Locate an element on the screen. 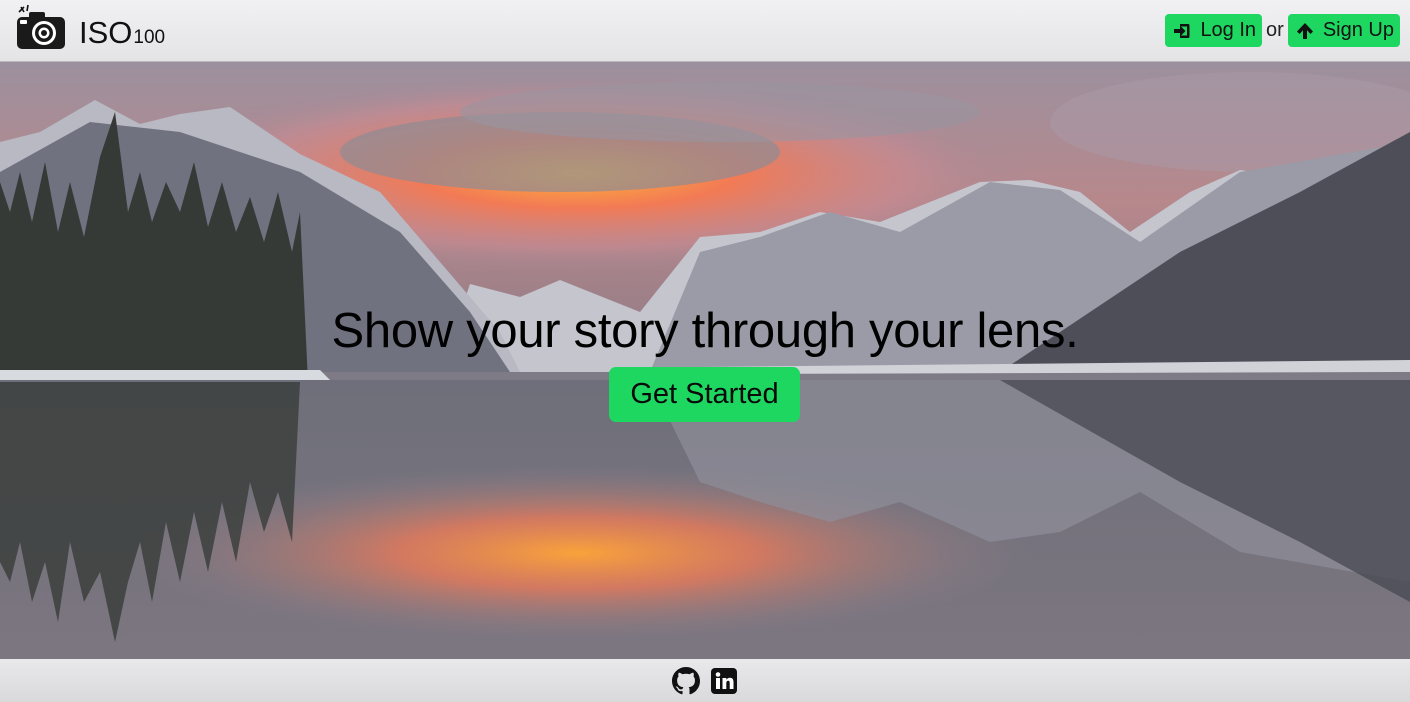 The image size is (1410, 702). brand-logo: ISO100 is located at coordinates (90, 31).